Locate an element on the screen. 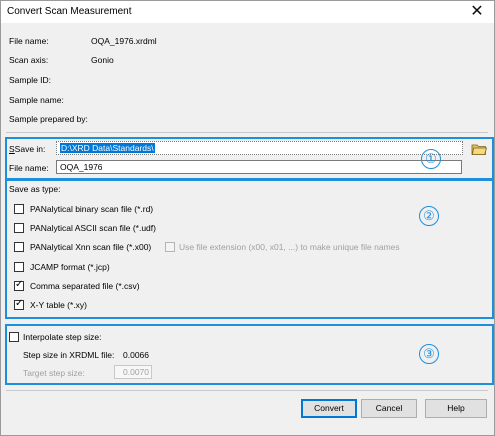 This screenshot has height=436, width=495. save-in-label: SSave in: is located at coordinates (27, 149).